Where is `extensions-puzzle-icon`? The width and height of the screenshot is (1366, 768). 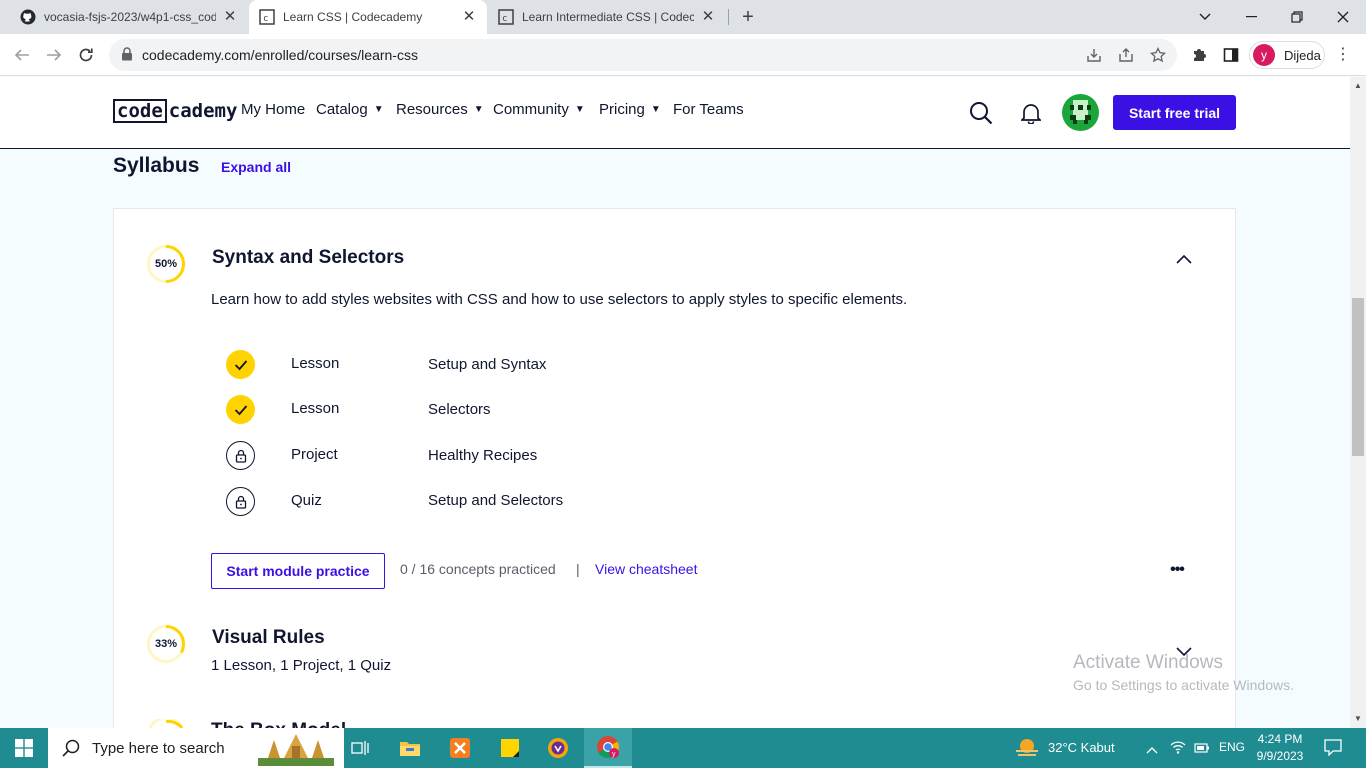
extensions-puzzle-icon is located at coordinates (1199, 55).